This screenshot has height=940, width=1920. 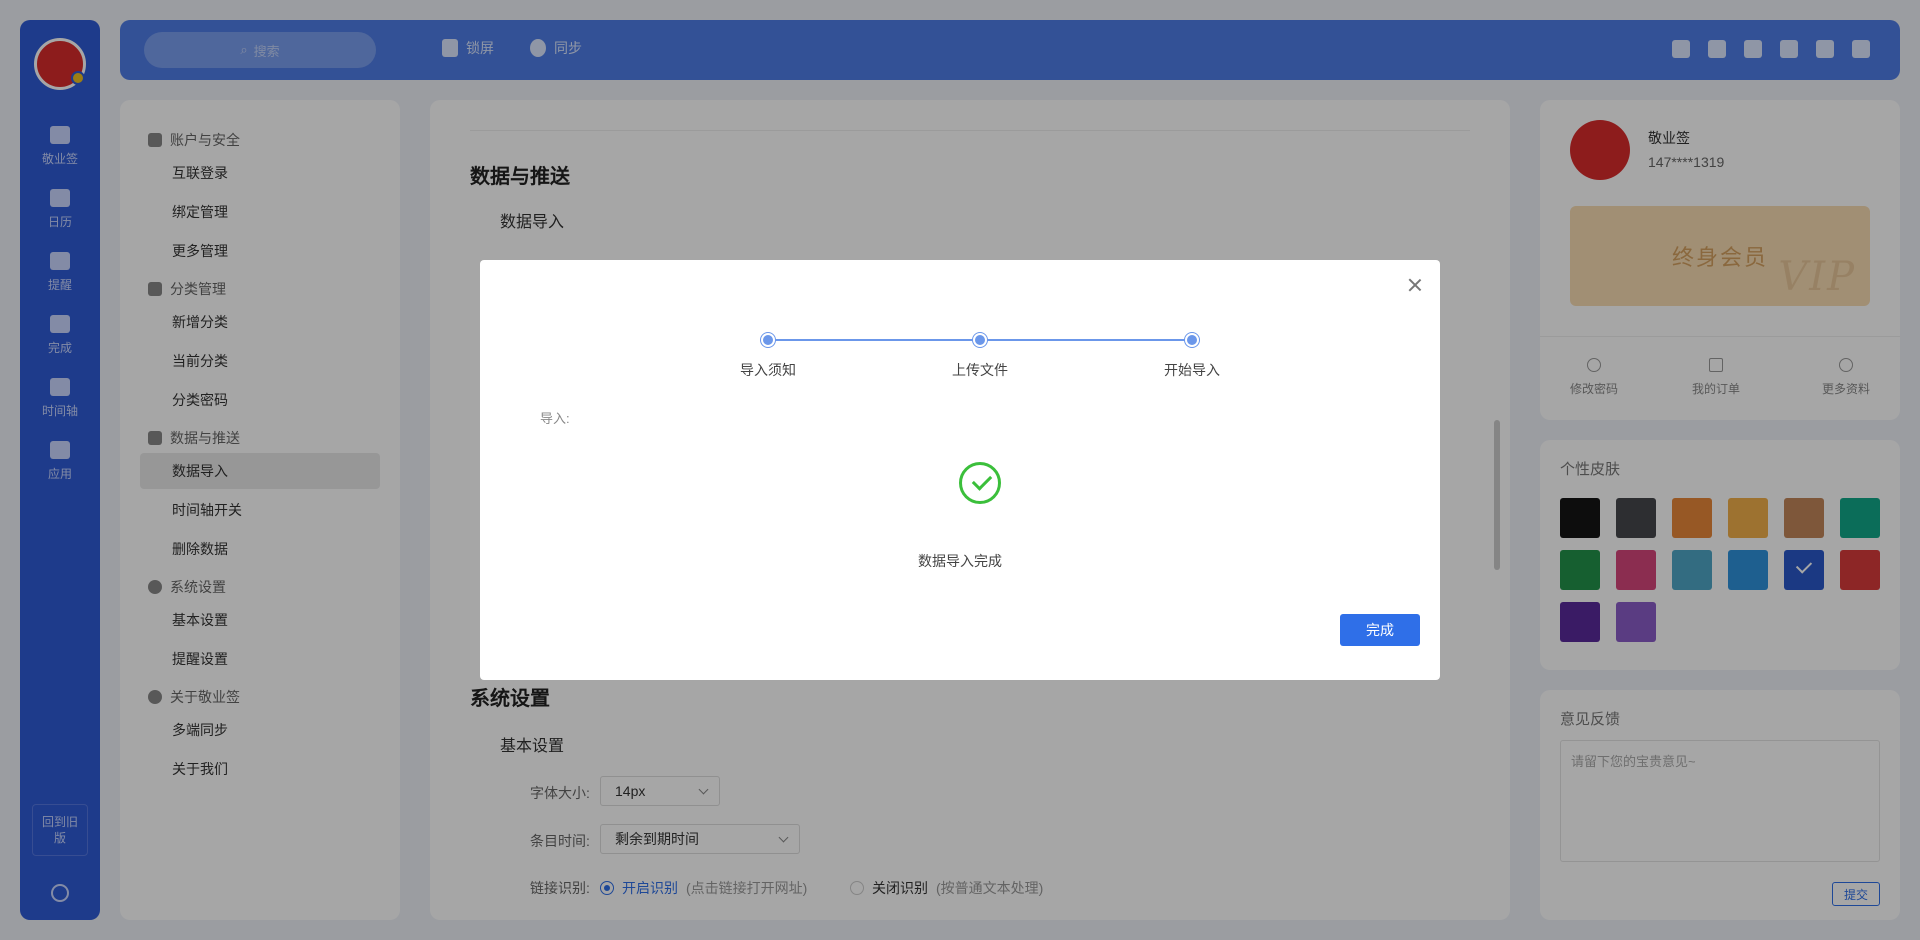 What do you see at coordinates (1192, 370) in the screenshot?
I see `step-label-3: 开始导入` at bounding box center [1192, 370].